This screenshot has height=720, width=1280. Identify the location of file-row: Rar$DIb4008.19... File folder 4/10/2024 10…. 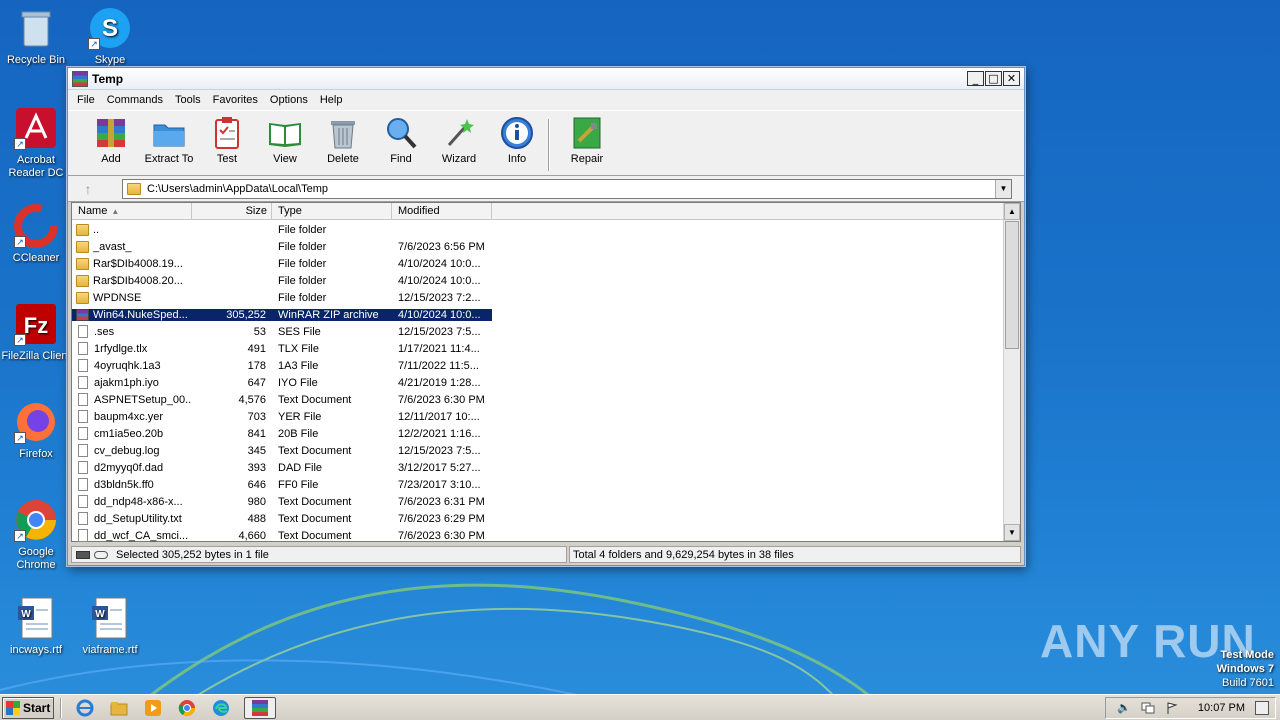
(538, 263).